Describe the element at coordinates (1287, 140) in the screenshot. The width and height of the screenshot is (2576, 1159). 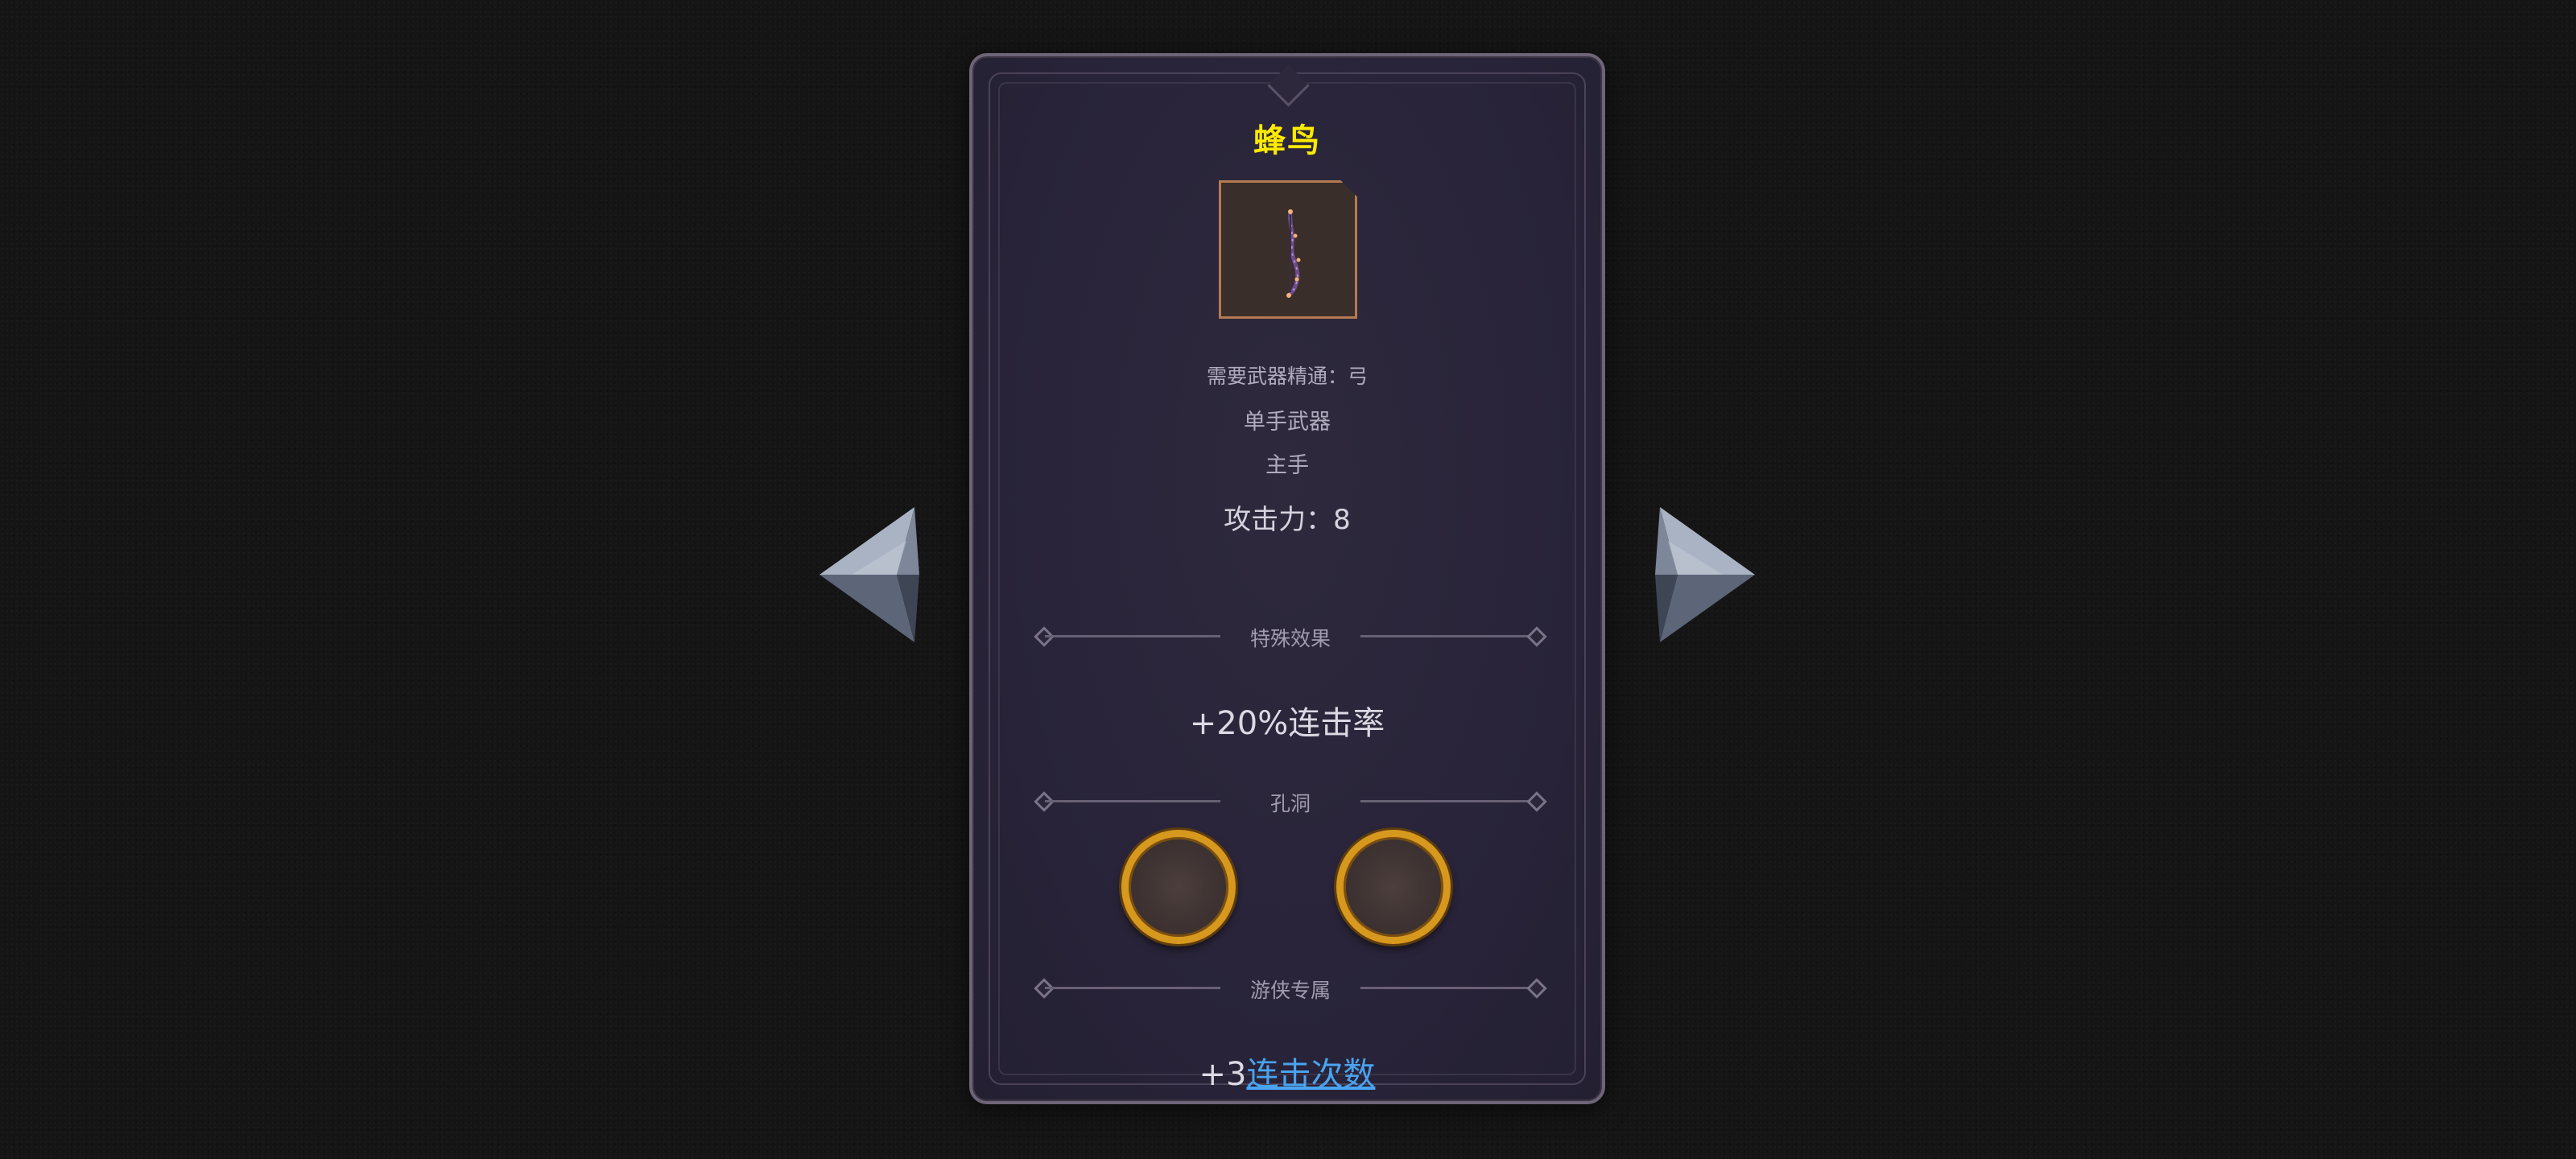
I see `item-name: 蜂鸟` at that location.